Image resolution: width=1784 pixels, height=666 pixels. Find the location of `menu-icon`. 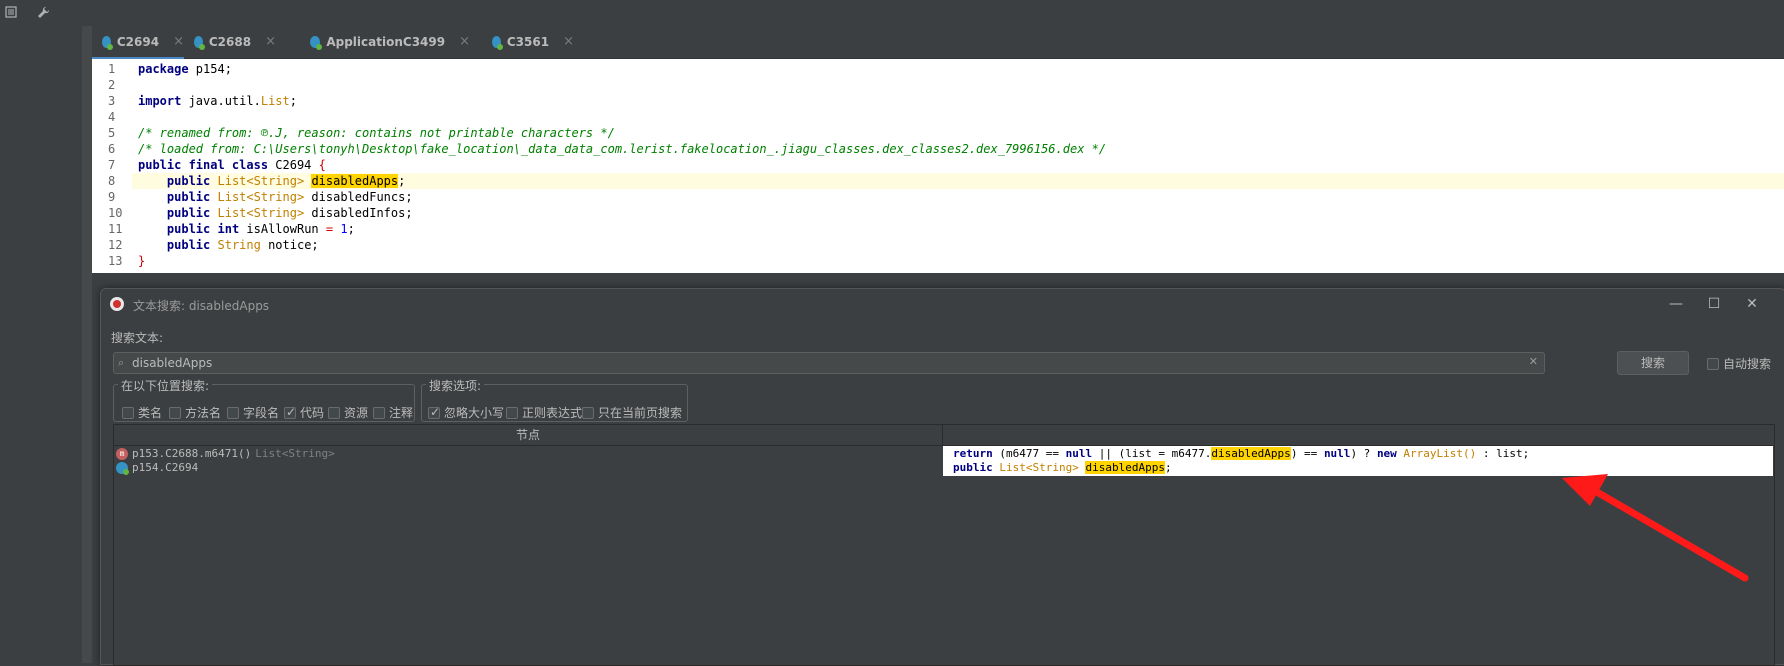

menu-icon is located at coordinates (11, 12).